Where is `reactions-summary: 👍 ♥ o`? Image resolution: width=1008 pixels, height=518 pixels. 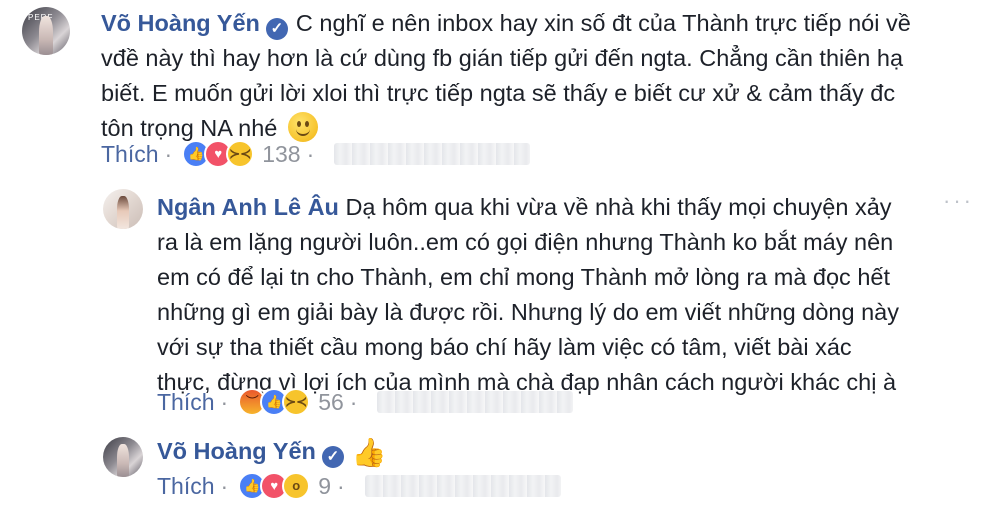 reactions-summary: 👍 ♥ o is located at coordinates (274, 486).